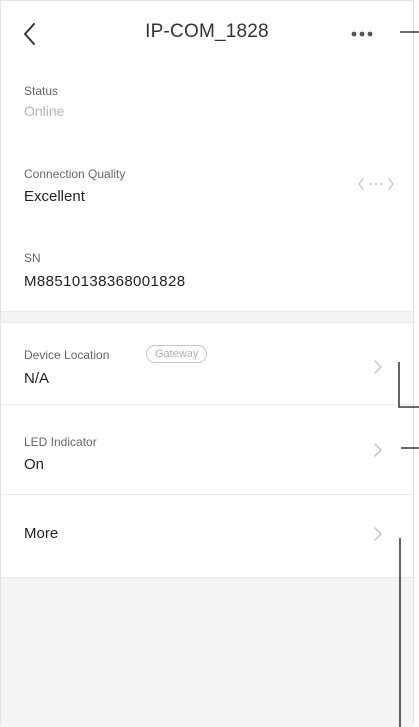 The image size is (419, 727). I want to click on section-gap, so click(207, 317).